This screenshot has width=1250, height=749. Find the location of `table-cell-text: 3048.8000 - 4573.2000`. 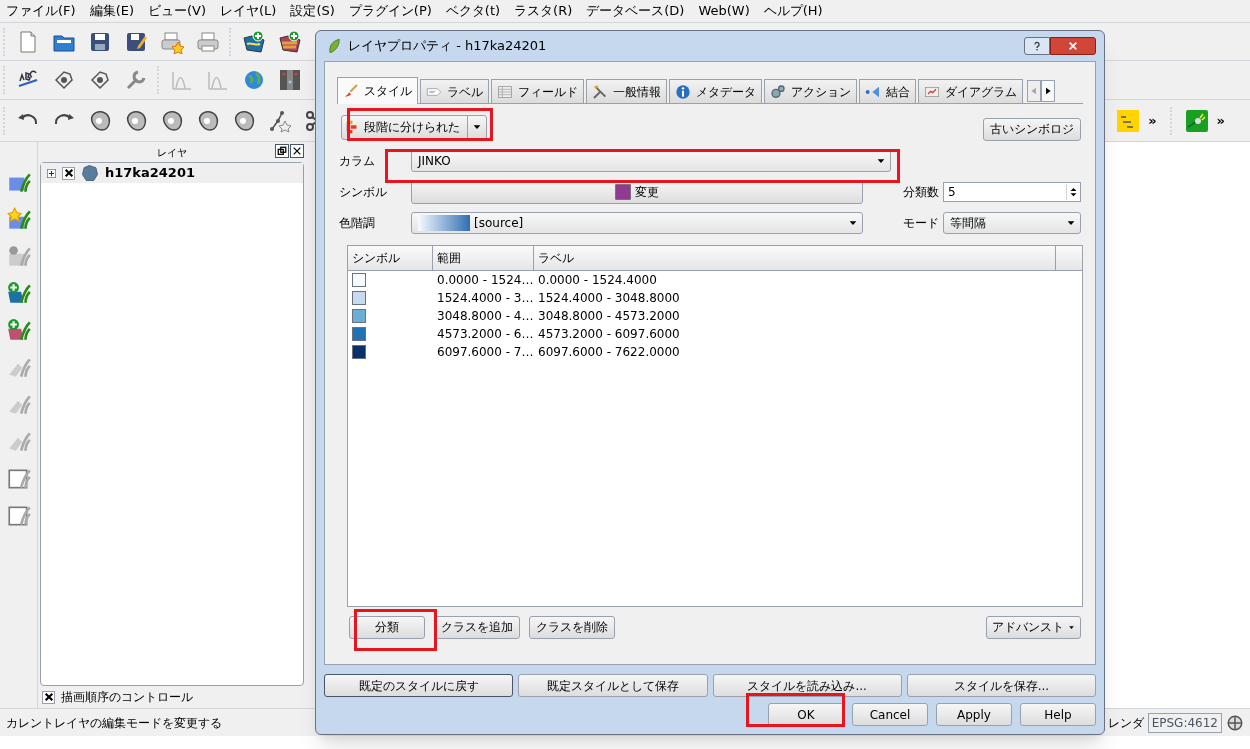

table-cell-text: 3048.8000 - 4573.2000 is located at coordinates (609, 316).